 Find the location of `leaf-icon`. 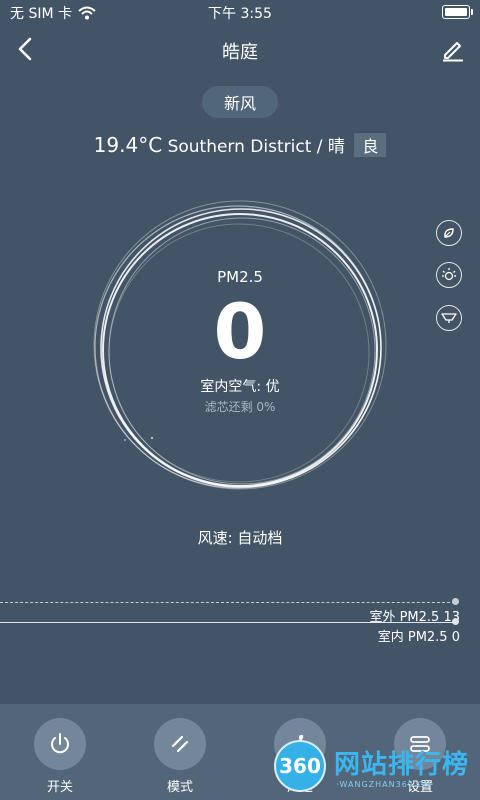

leaf-icon is located at coordinates (449, 233).